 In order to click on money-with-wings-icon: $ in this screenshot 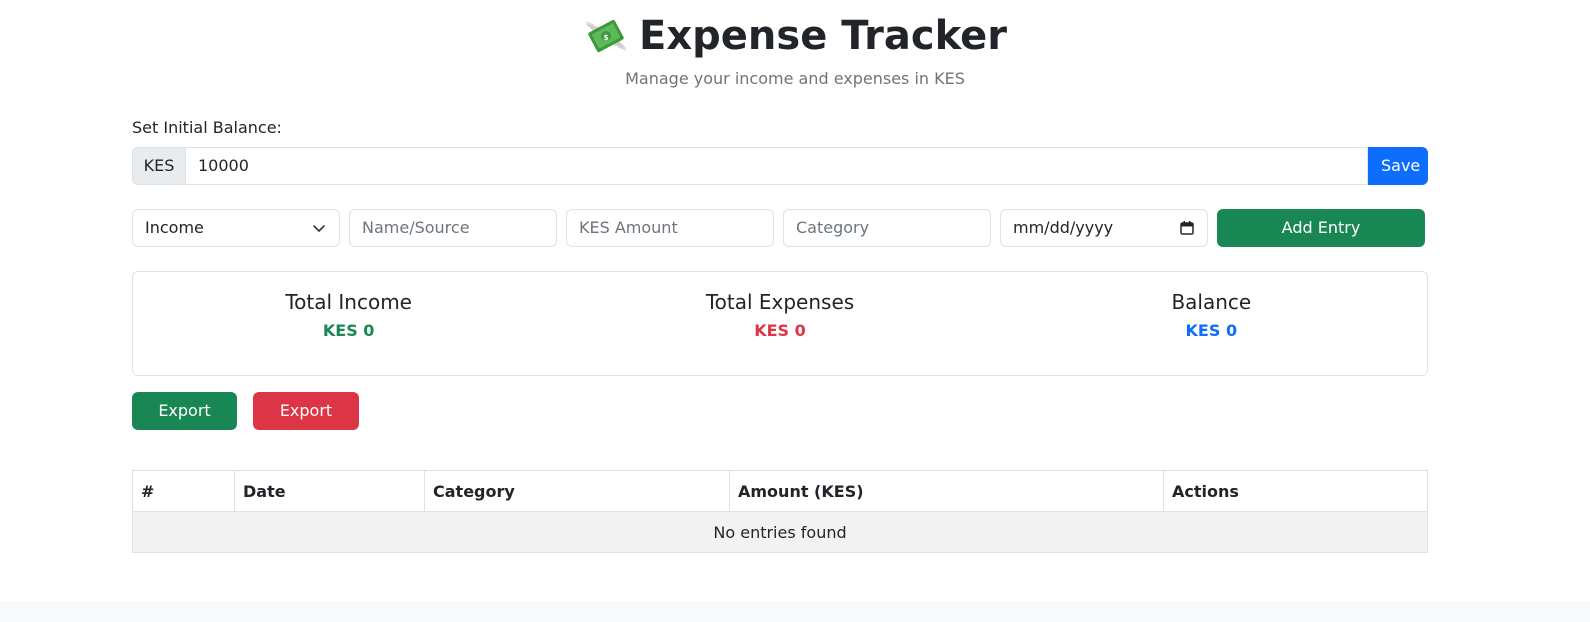, I will do `click(606, 36)`.